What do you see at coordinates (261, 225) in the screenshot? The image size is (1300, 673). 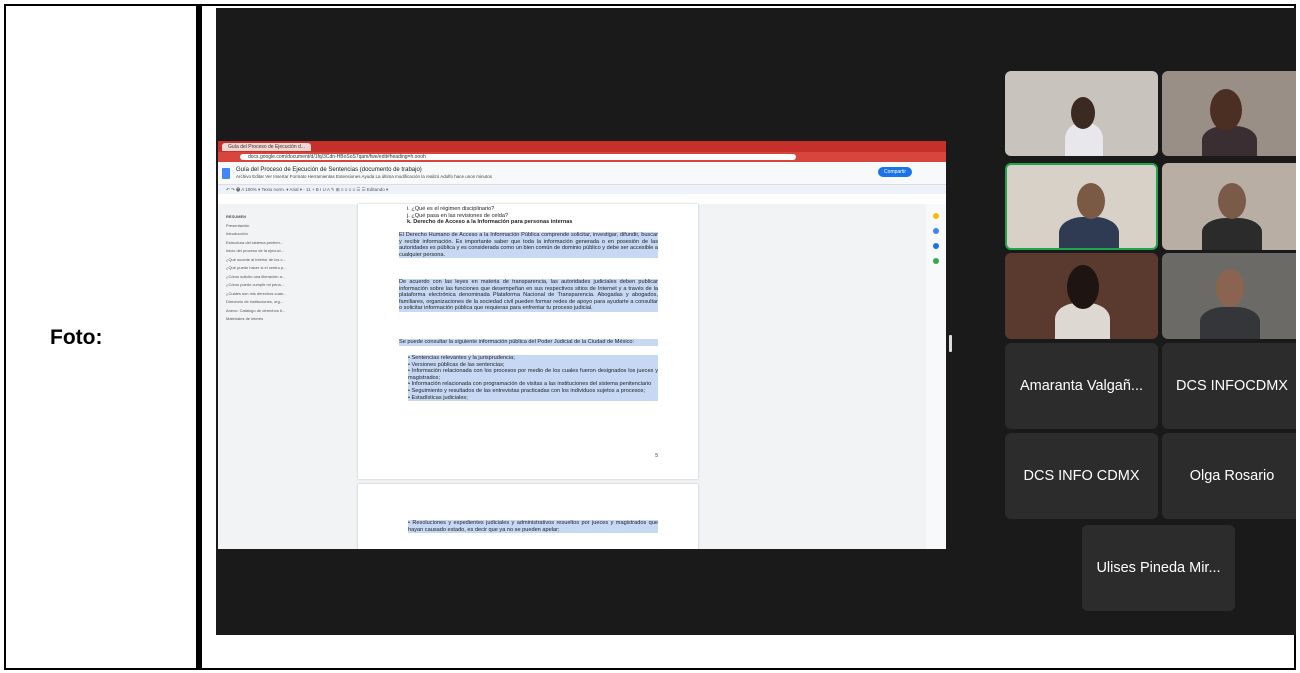 I see `outline-item: Presentación` at bounding box center [261, 225].